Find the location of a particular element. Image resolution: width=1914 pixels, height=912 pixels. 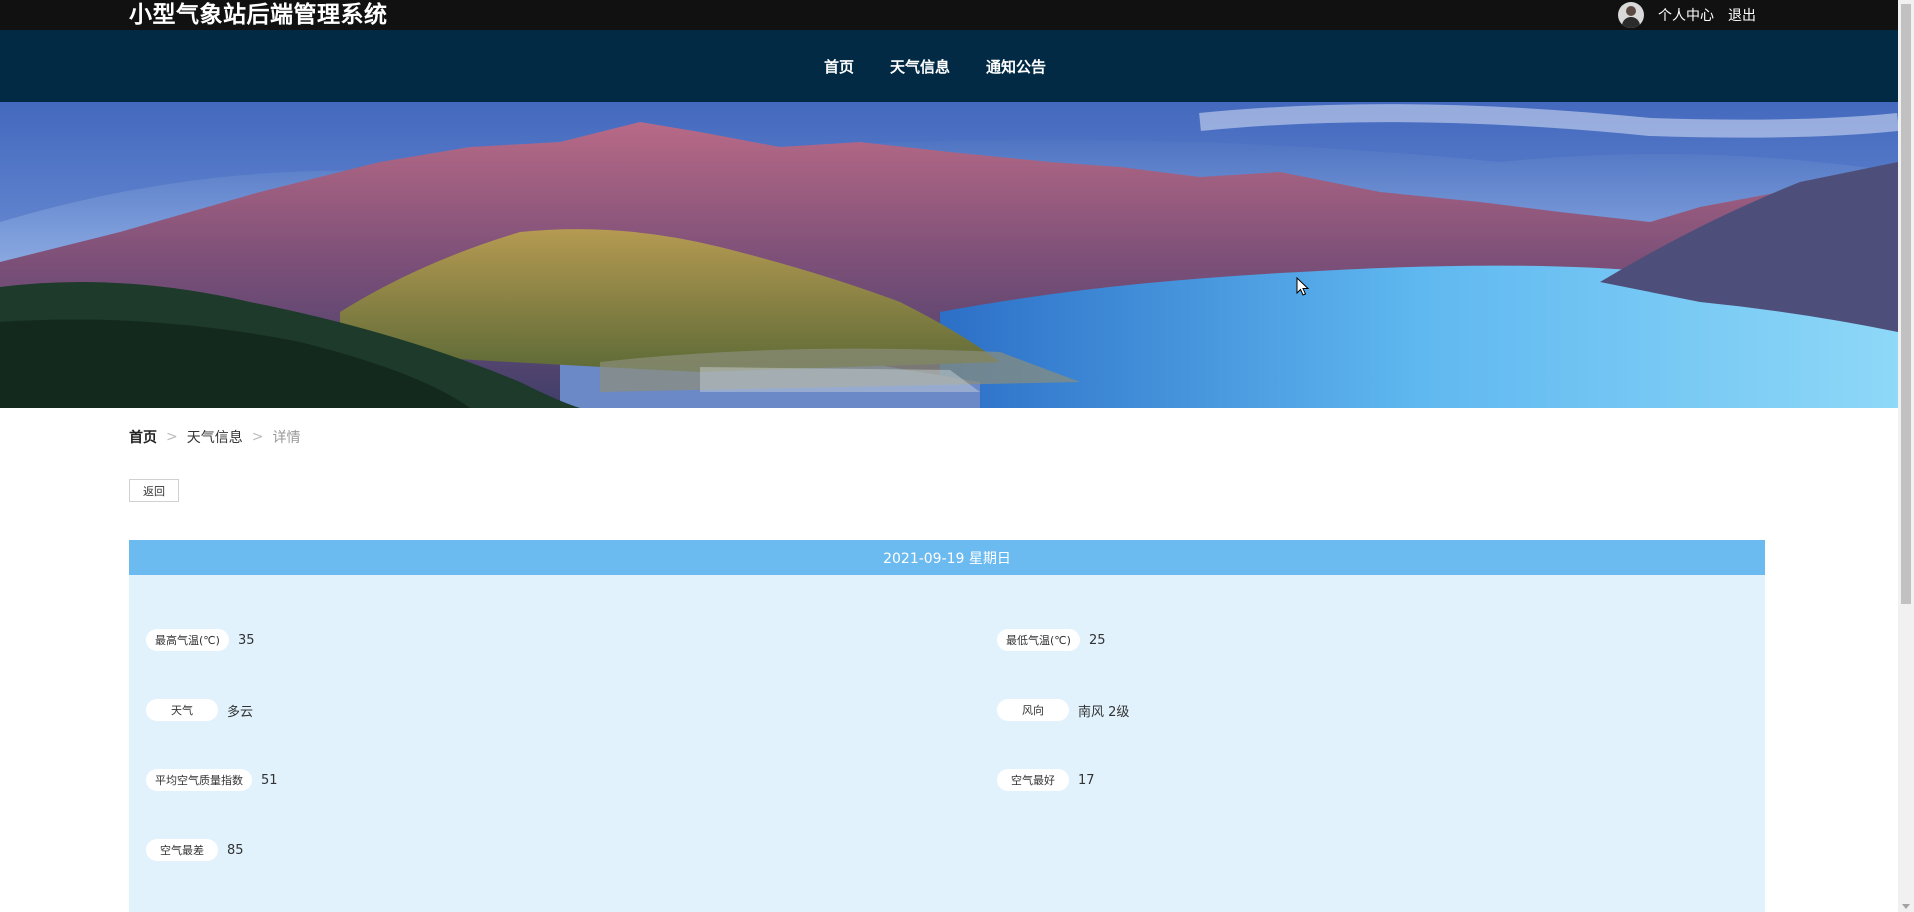

user-area: 个人中心 退出 is located at coordinates (1687, 15).